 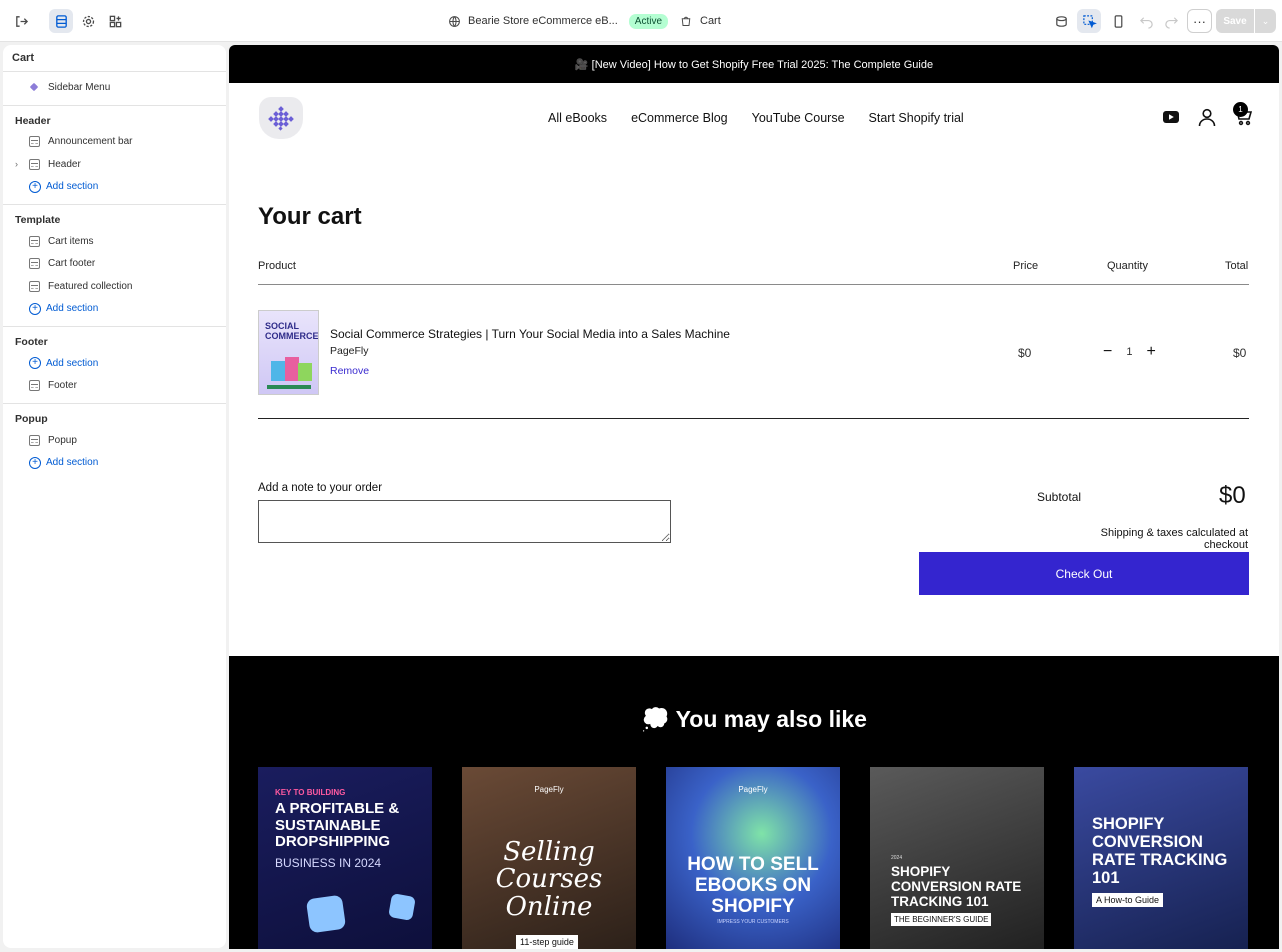 What do you see at coordinates (1237, 266) in the screenshot?
I see `col-total: Total` at bounding box center [1237, 266].